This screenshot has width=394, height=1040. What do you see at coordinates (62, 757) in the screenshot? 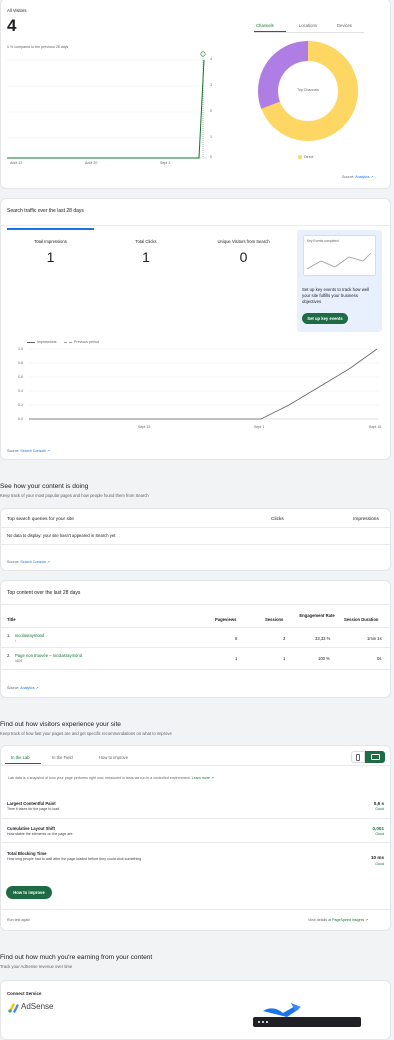
I see `tab-in-the-field: In the Field` at bounding box center [62, 757].